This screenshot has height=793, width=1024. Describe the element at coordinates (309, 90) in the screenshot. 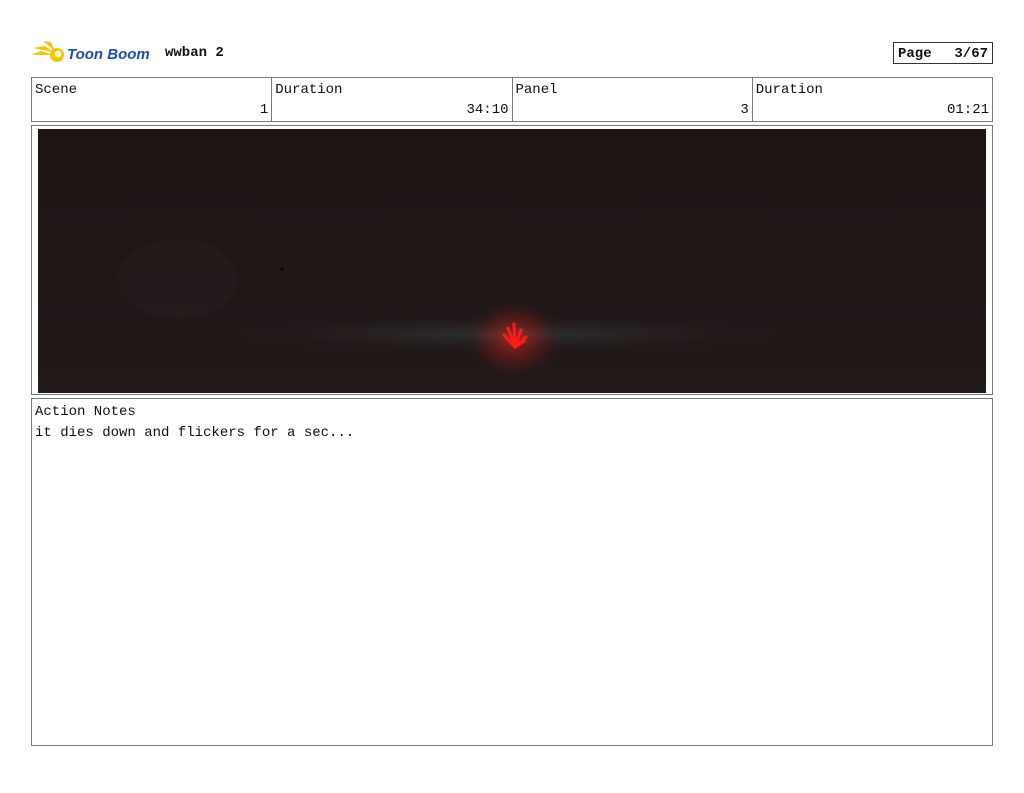

I see `scene-duration-label: Duration` at that location.